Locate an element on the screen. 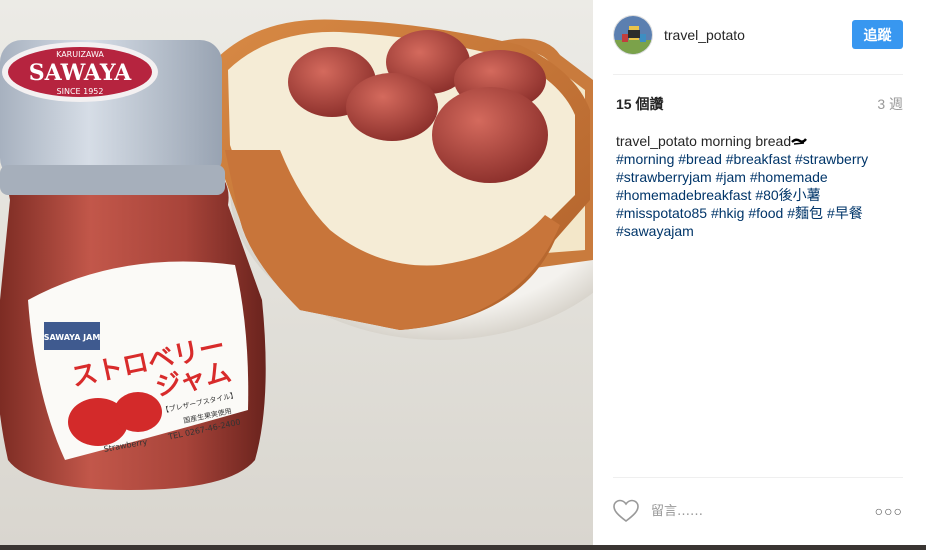 This screenshot has width=926, height=550. avatar is located at coordinates (633, 35).